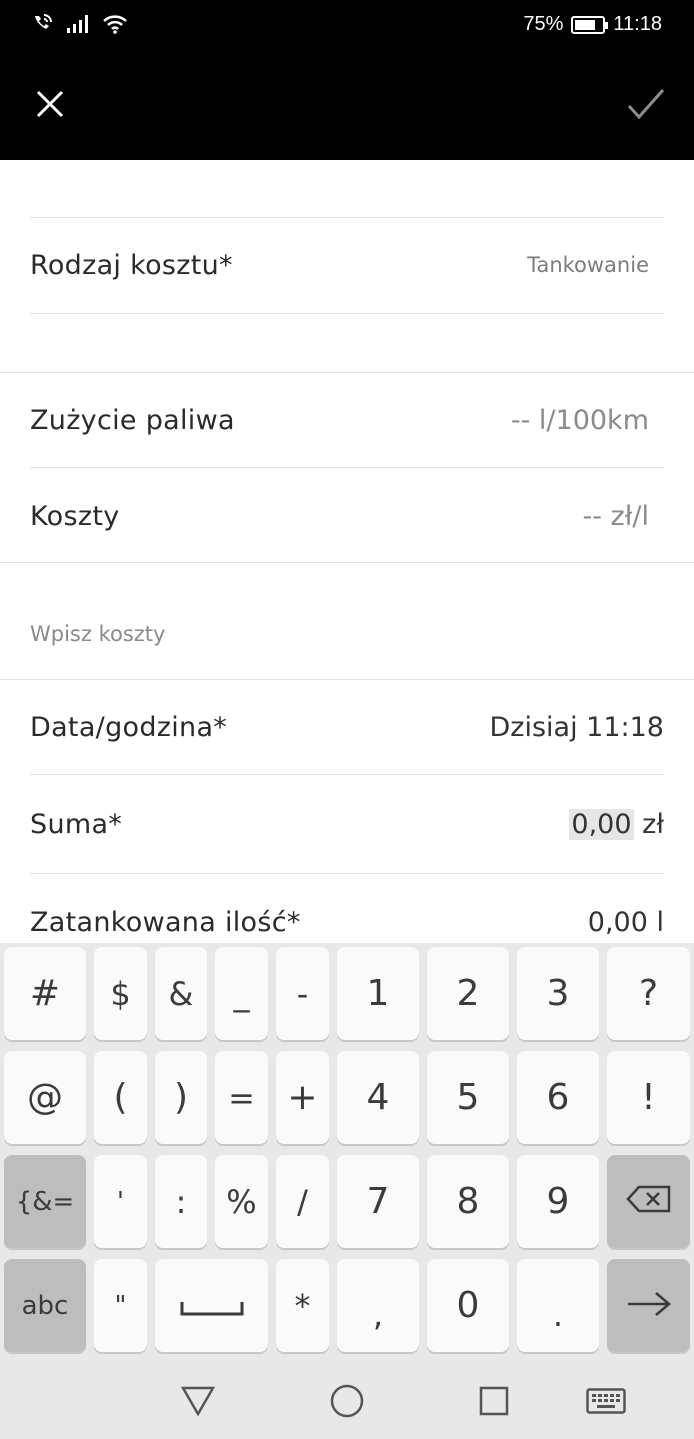 The image size is (694, 1439). I want to click on key-asterisk: *, so click(302, 1305).